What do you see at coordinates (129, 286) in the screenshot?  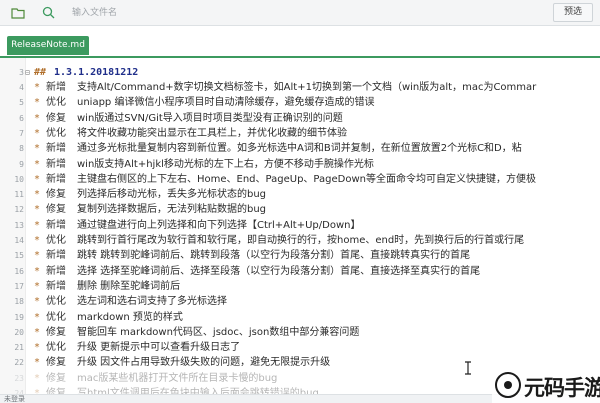 I see `change-description: 删除 删除至驼峰词前后` at bounding box center [129, 286].